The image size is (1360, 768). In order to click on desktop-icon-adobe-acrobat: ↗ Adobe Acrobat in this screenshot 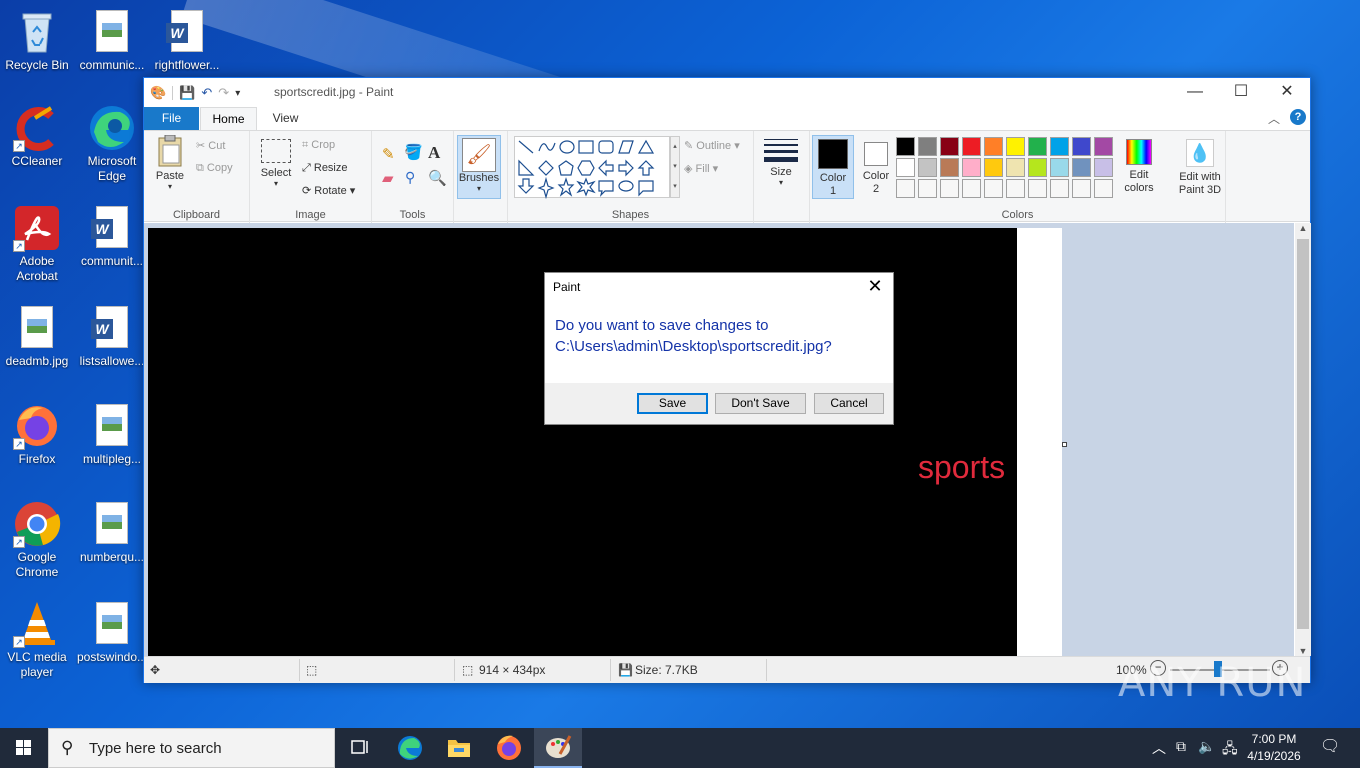, I will do `click(37, 244)`.